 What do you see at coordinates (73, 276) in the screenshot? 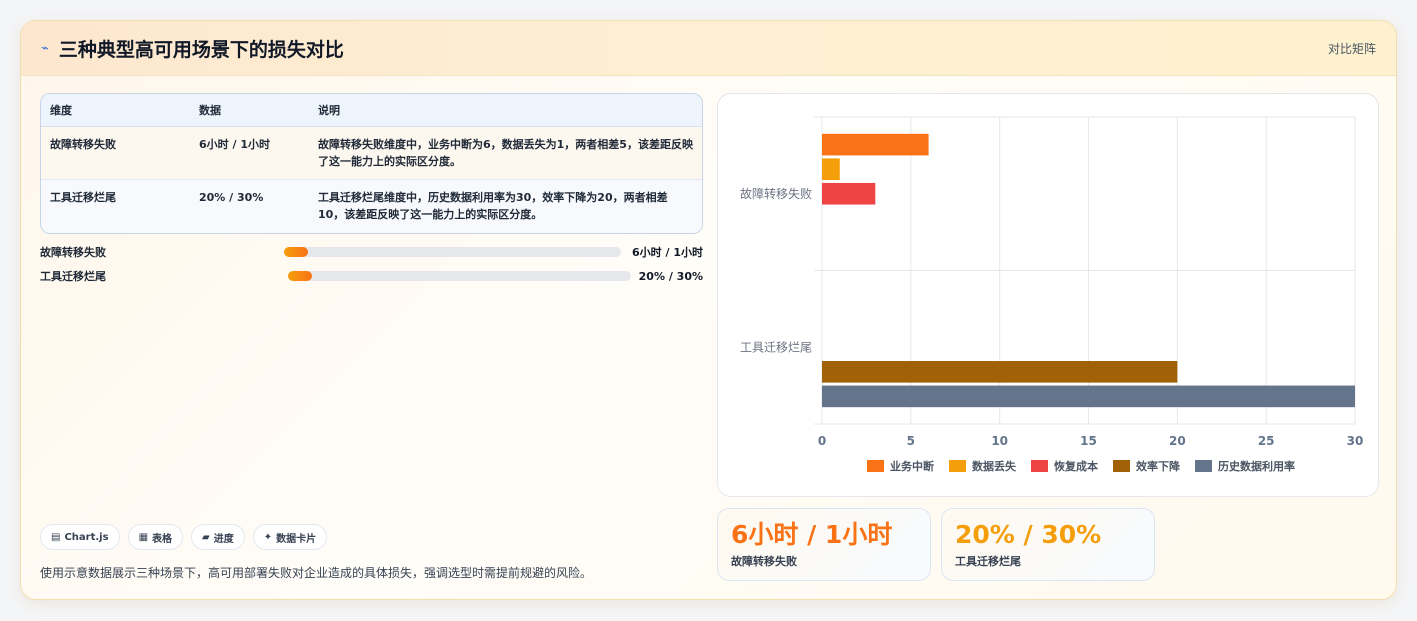
I see `progress-label: 工具迁移烂尾` at bounding box center [73, 276].